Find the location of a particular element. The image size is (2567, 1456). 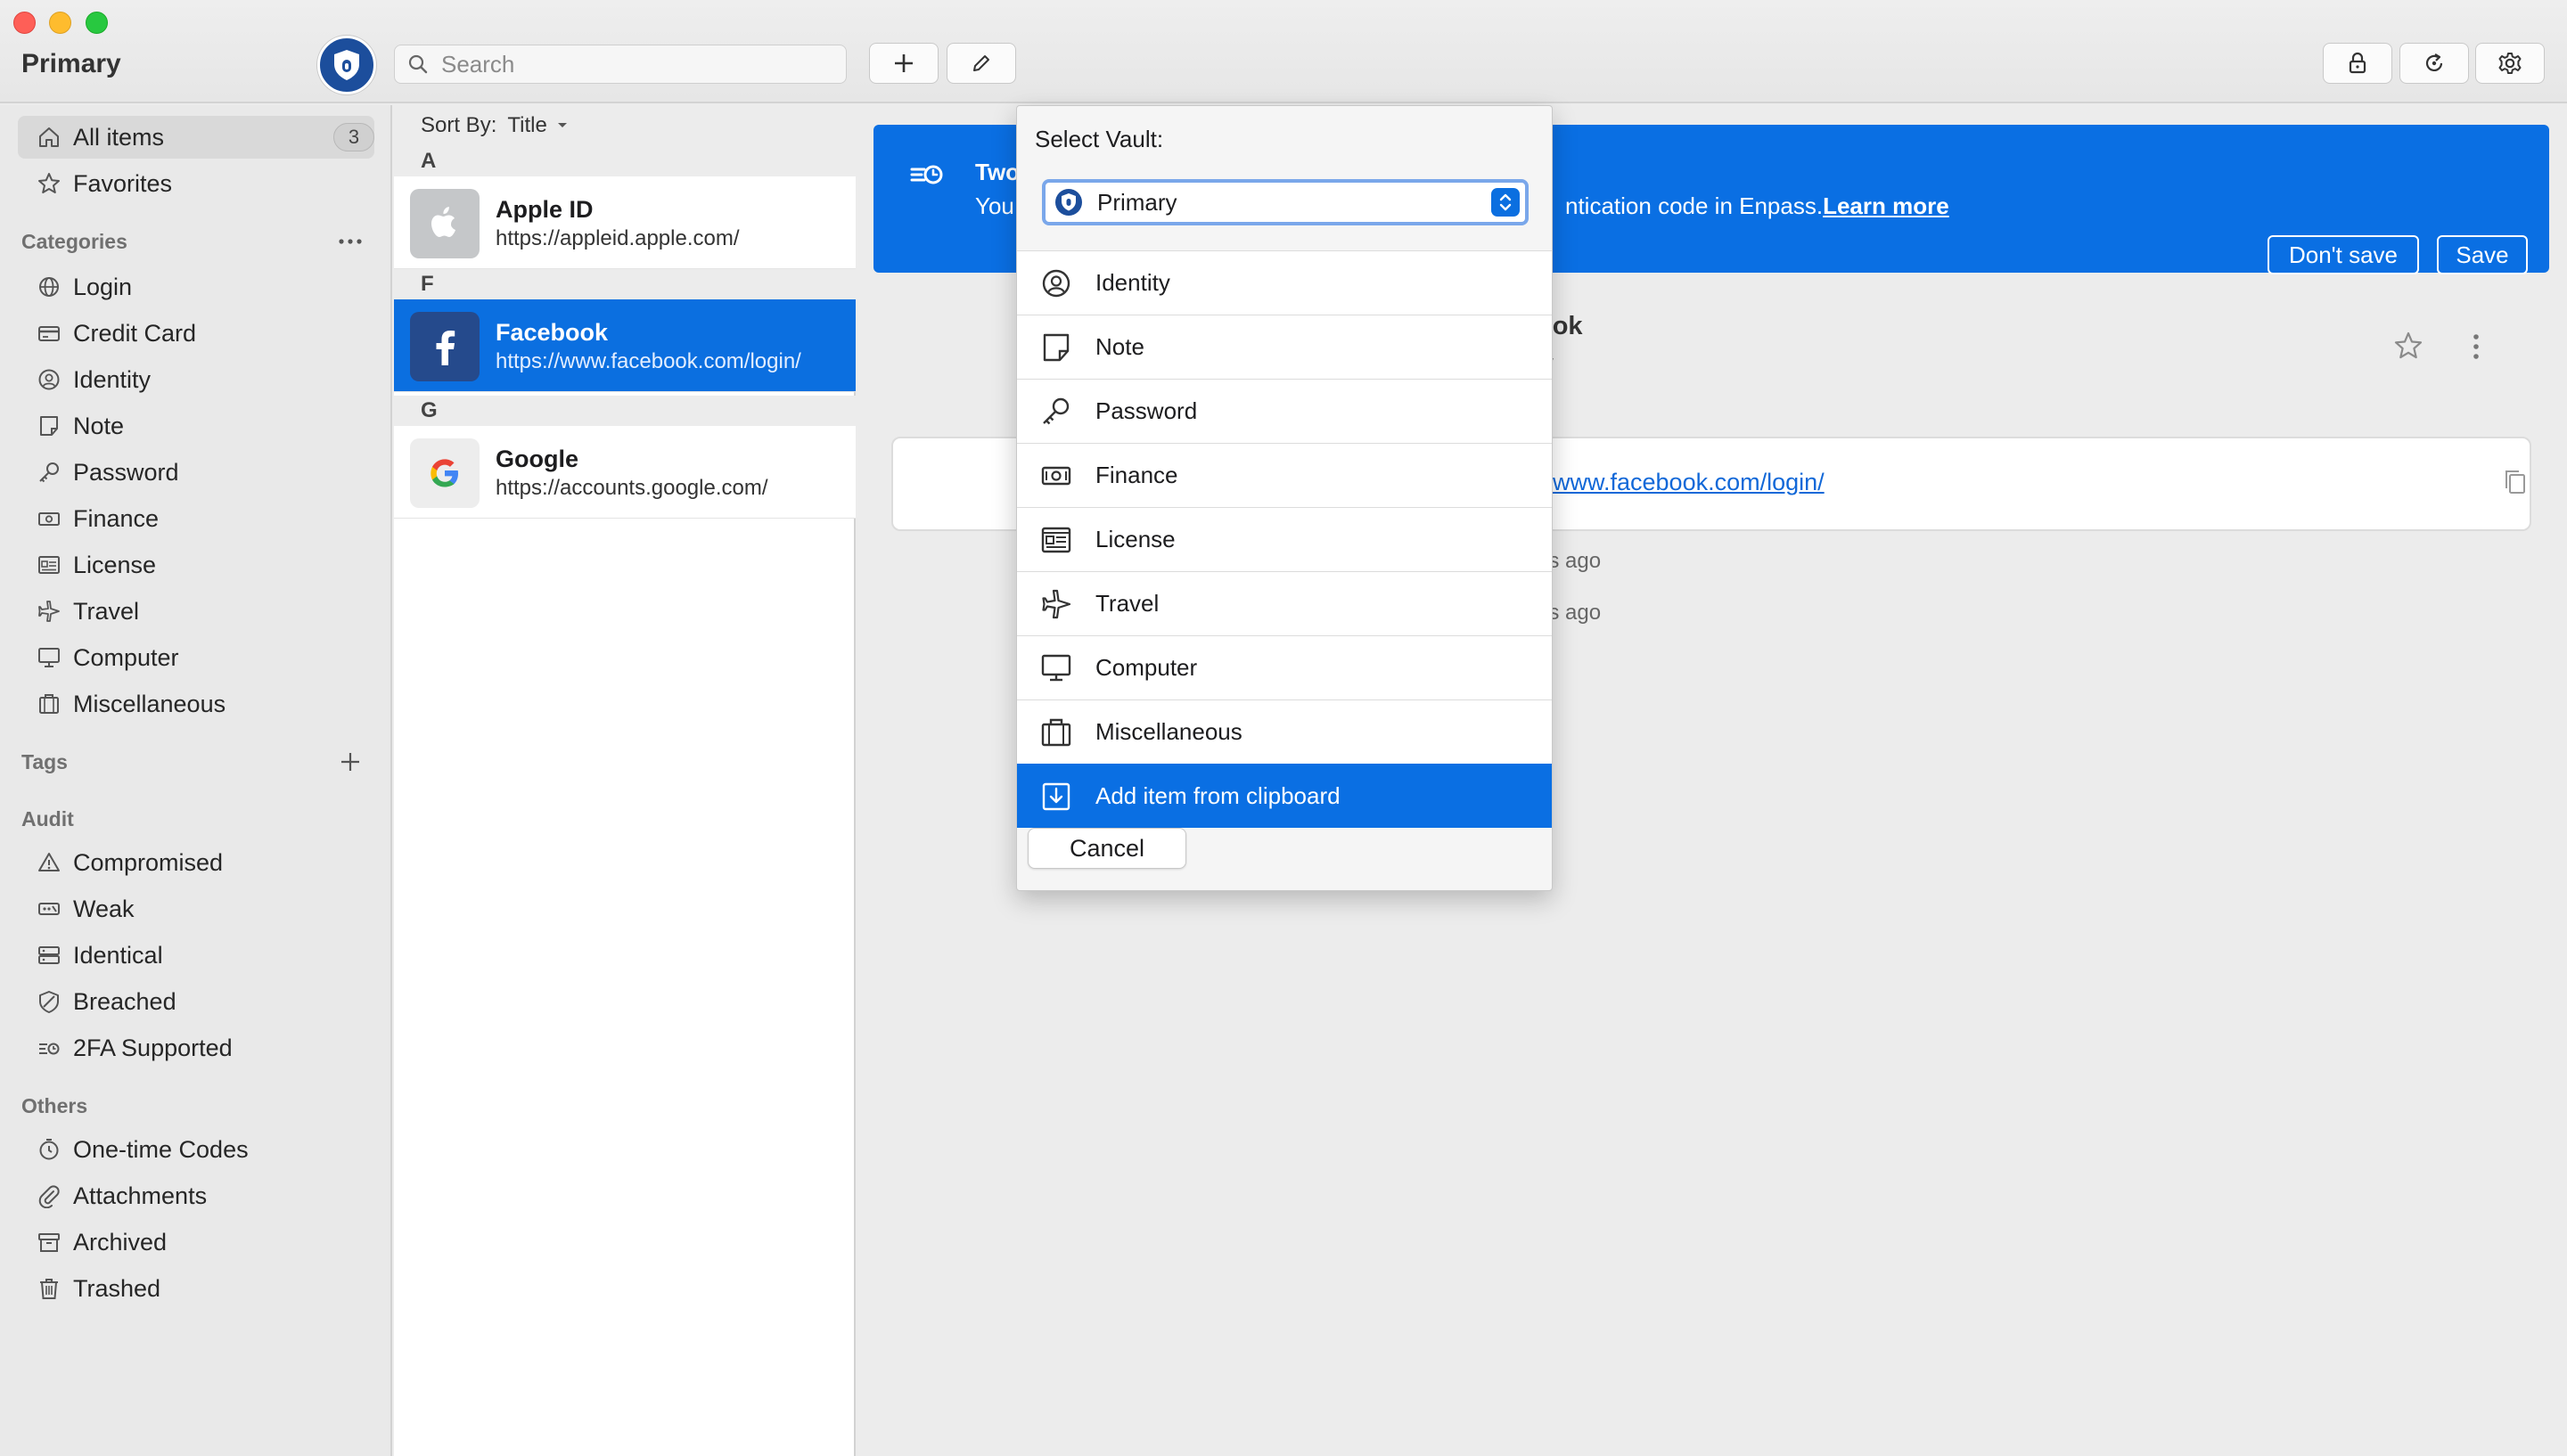

2fa-banner-icon is located at coordinates (926, 175).